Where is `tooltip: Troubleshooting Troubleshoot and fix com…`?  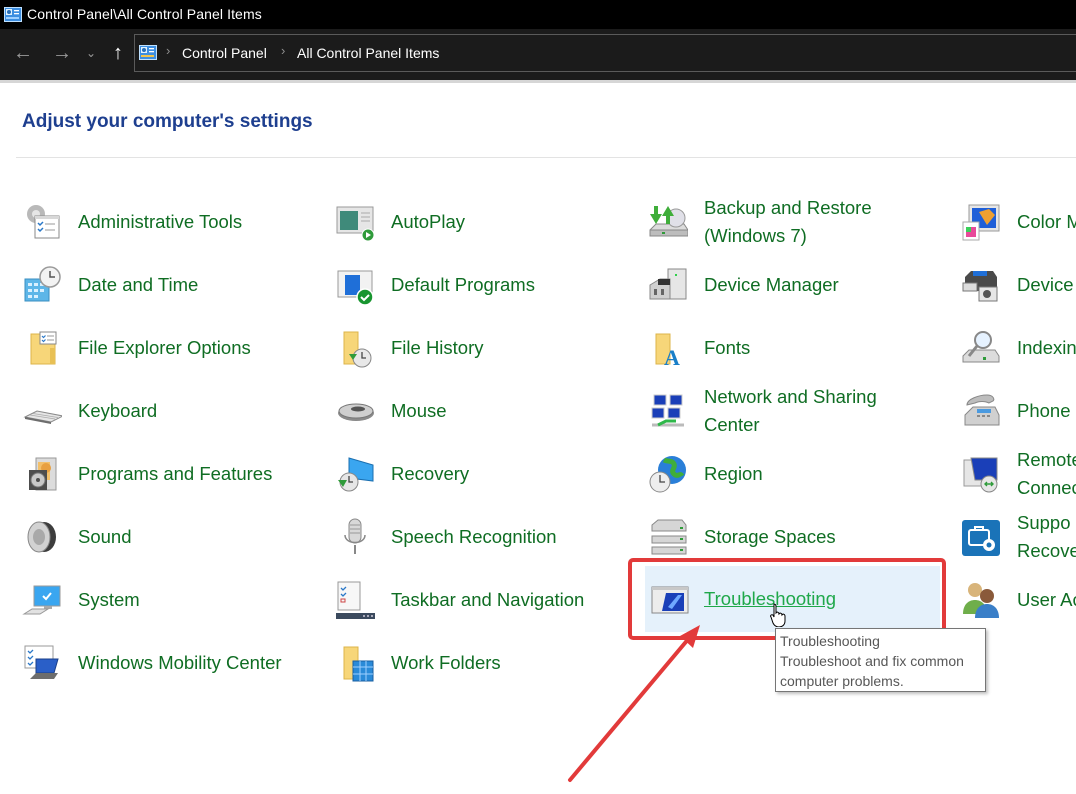
tooltip: Troubleshooting Troubleshoot and fix com… is located at coordinates (880, 660).